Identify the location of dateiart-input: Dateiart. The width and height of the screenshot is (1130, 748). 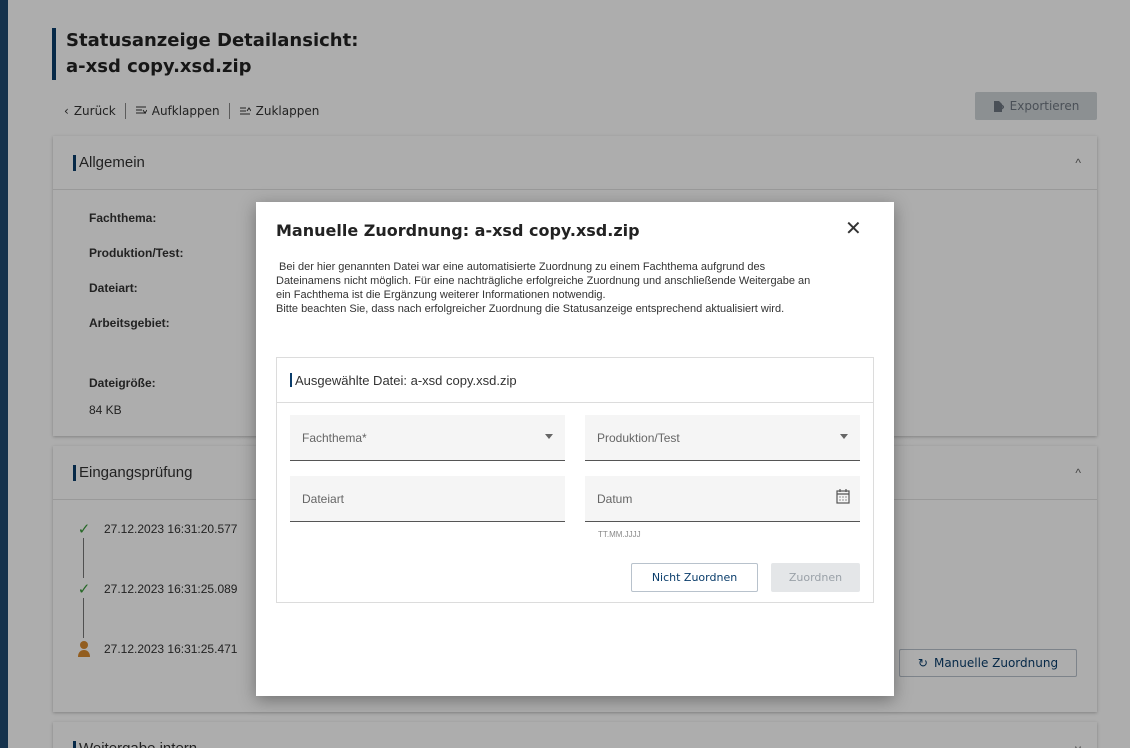
(427, 499).